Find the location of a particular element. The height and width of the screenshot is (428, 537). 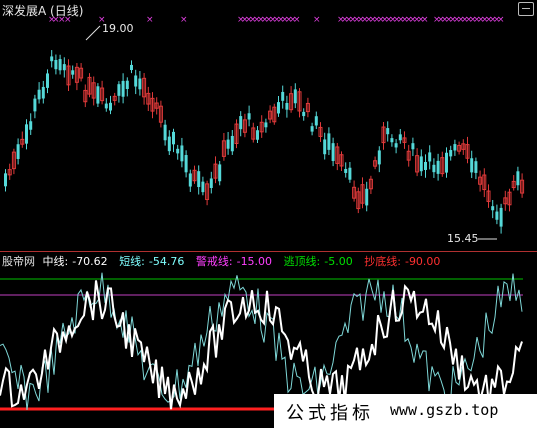

minimize-icon is located at coordinates (526, 9).